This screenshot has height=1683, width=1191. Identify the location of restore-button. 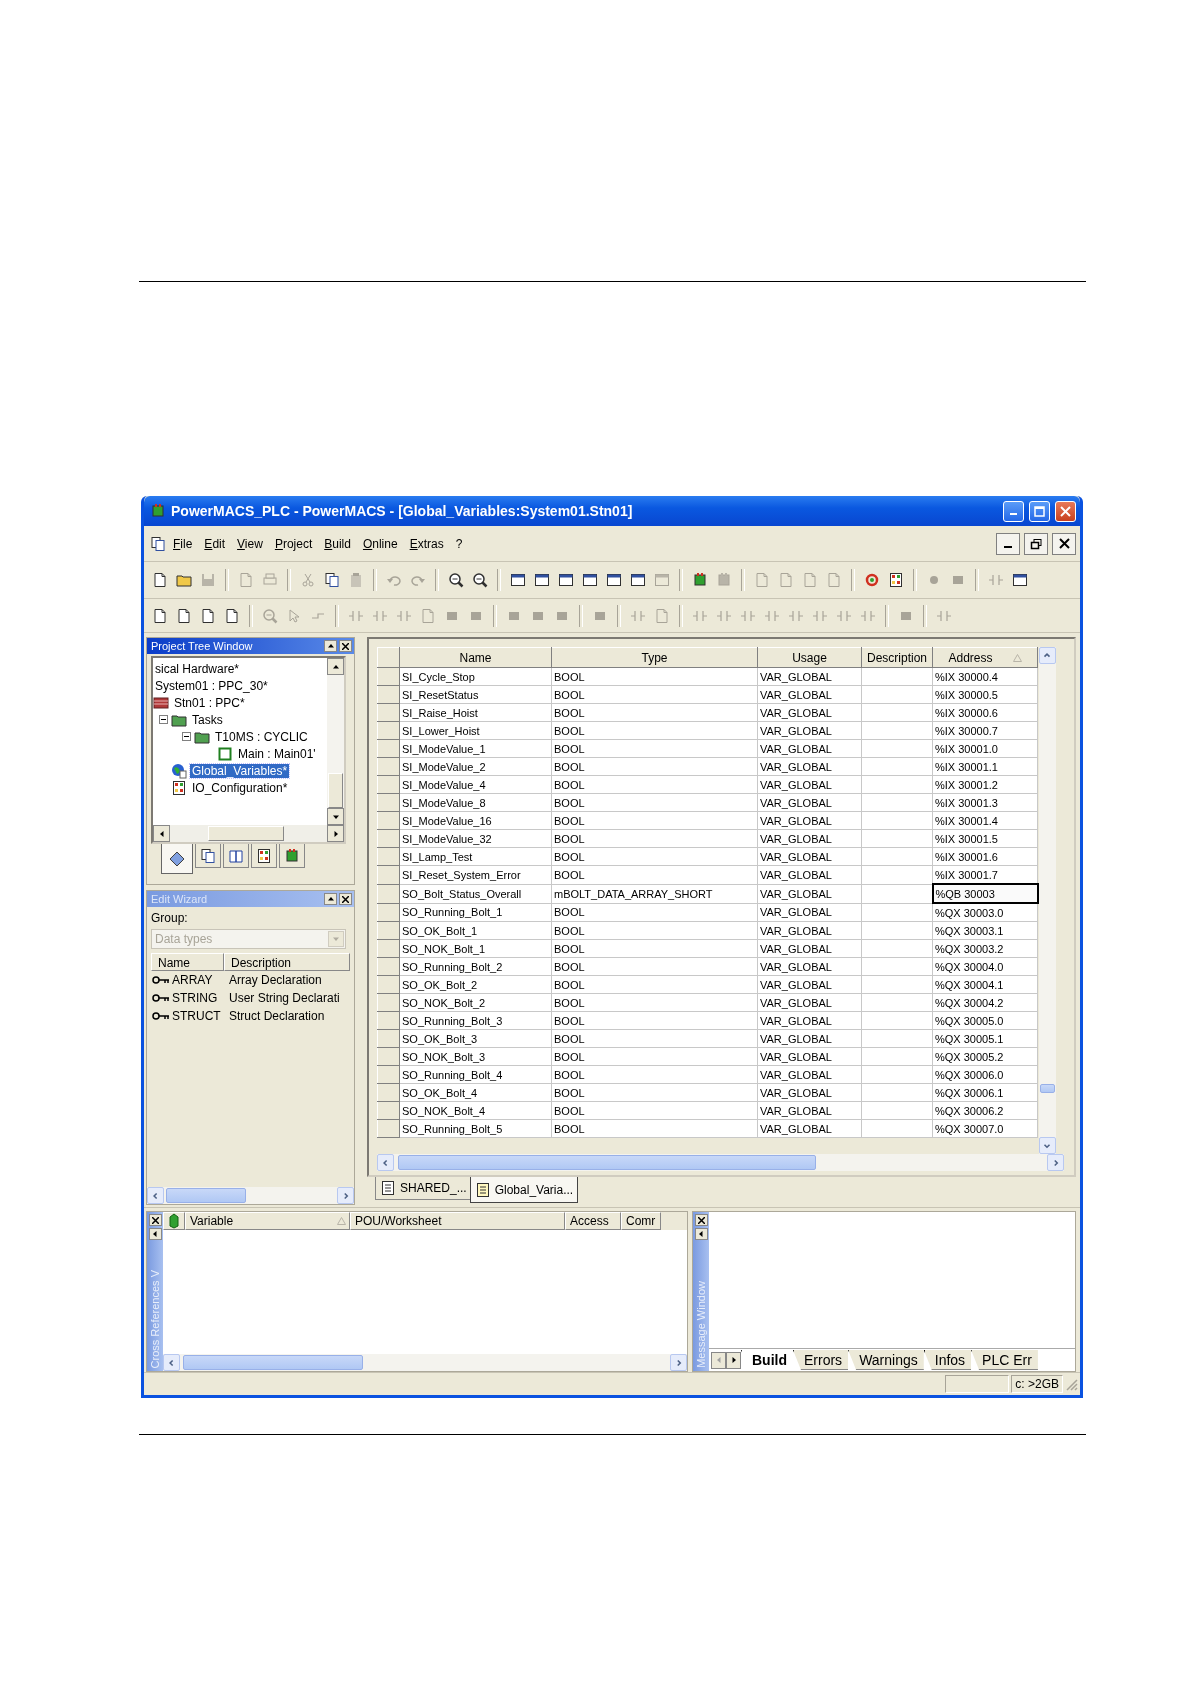
(1036, 543).